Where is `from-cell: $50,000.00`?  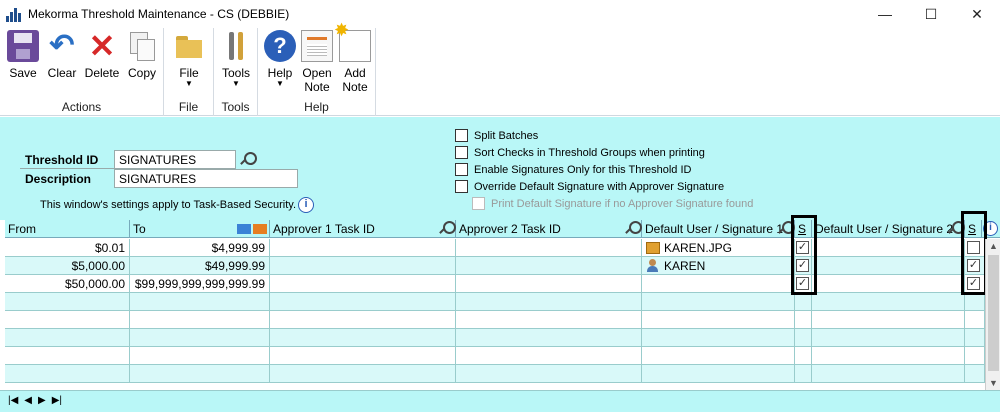 from-cell: $50,000.00 is located at coordinates (67, 284).